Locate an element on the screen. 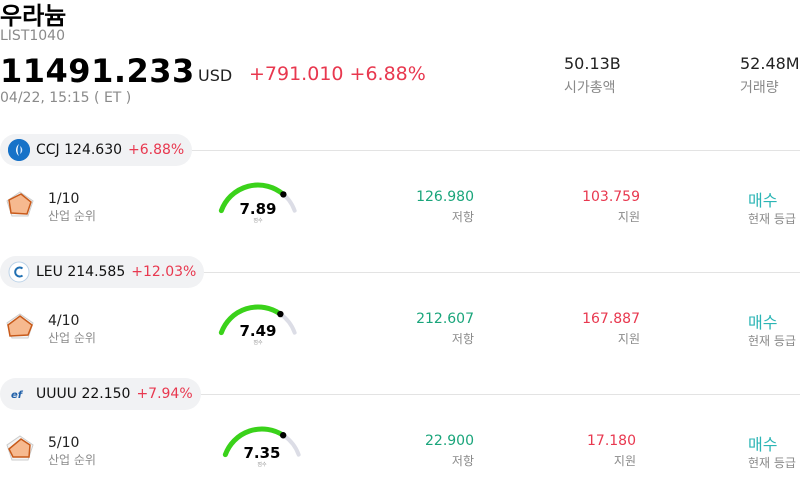  stock-chip-leu: LEU 214.585 +12.03% is located at coordinates (102, 272).